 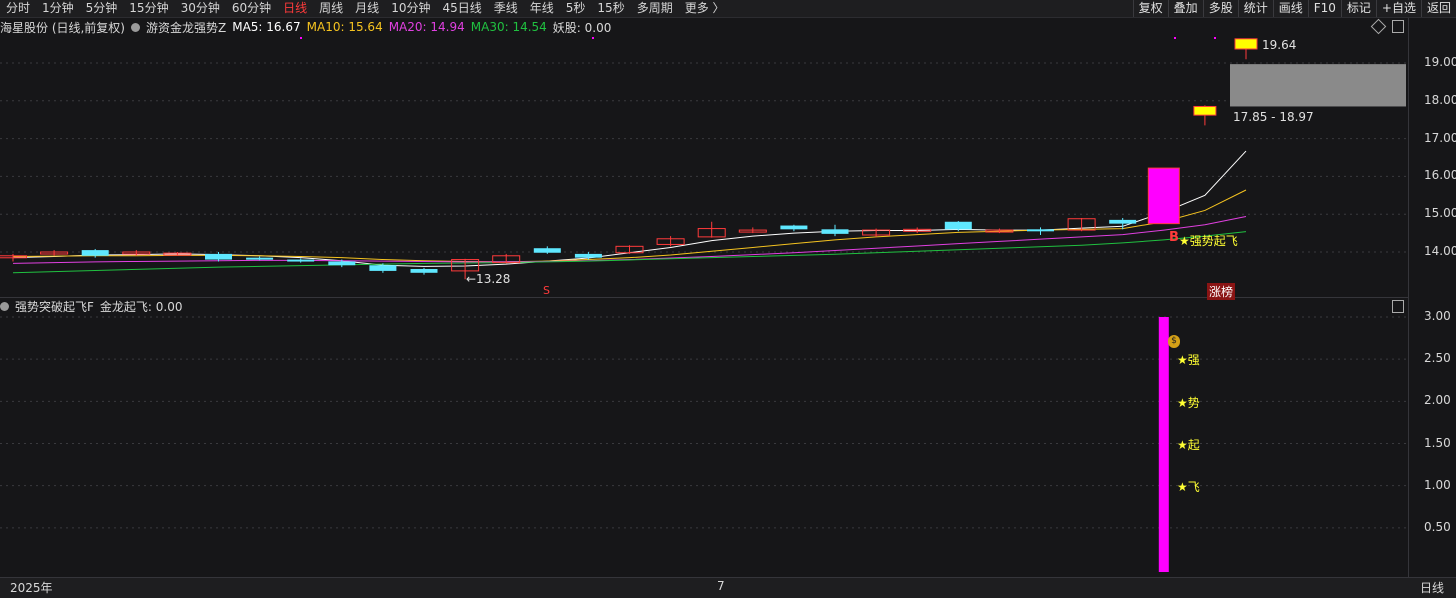 I want to click on money-bag-icon: $, so click(x=1174, y=341).